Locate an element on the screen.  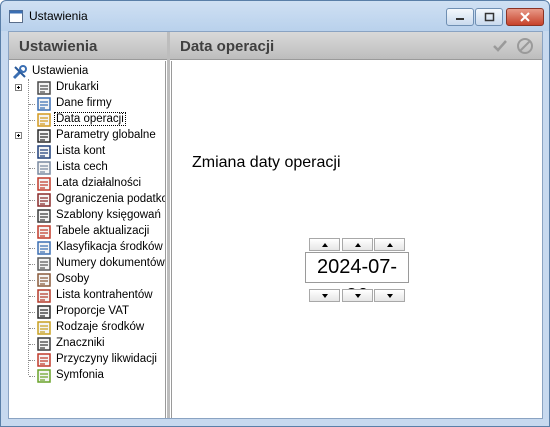
tree-item-label: Lista kont is located at coordinates (81, 151).